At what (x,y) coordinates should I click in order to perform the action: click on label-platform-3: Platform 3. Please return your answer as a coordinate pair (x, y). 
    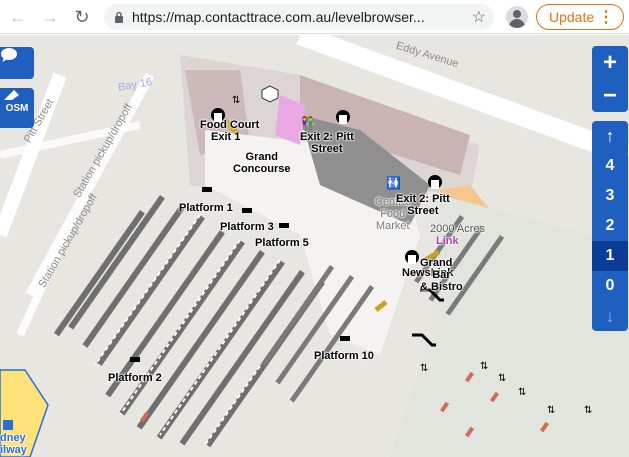
    Looking at the image, I should click on (247, 227).